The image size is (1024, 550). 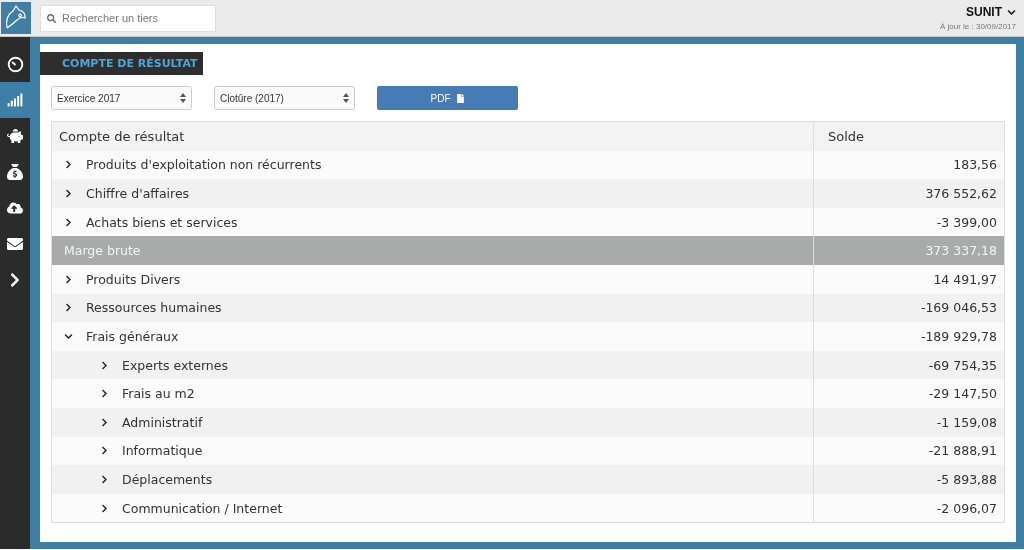 I want to click on logo, so click(x=16, y=18).